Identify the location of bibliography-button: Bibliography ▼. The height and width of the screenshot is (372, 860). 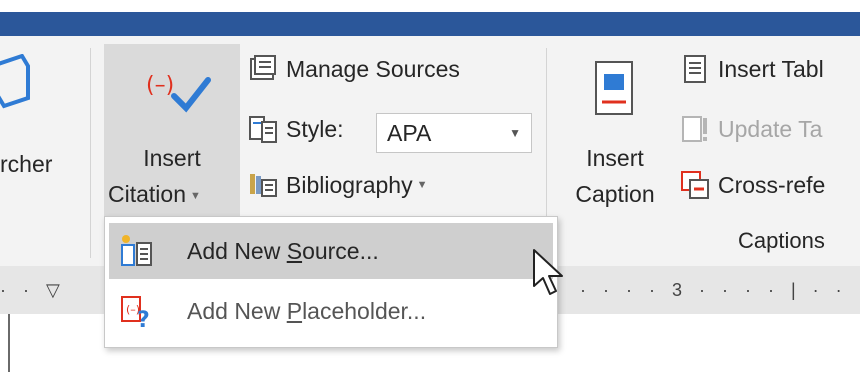
(337, 185).